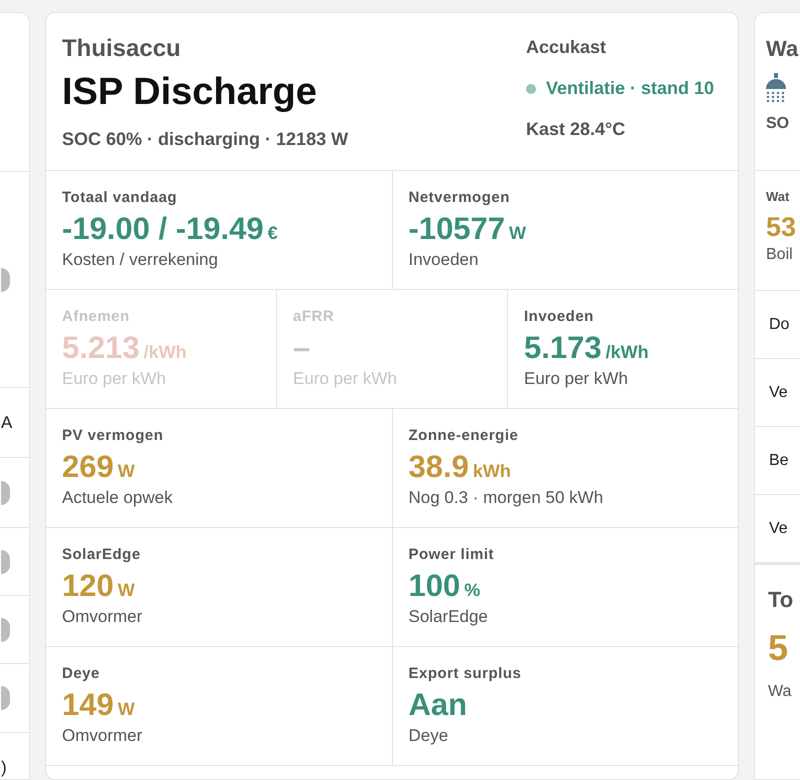 The width and height of the screenshot is (800, 780). I want to click on metric-value: -19.00 / -19.49, so click(163, 229).